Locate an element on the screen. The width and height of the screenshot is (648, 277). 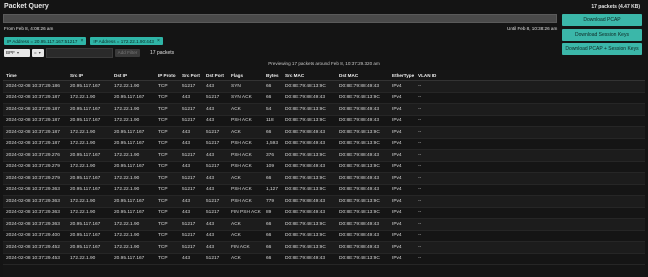
column-header: VLAN ID is located at coordinates (530, 75).